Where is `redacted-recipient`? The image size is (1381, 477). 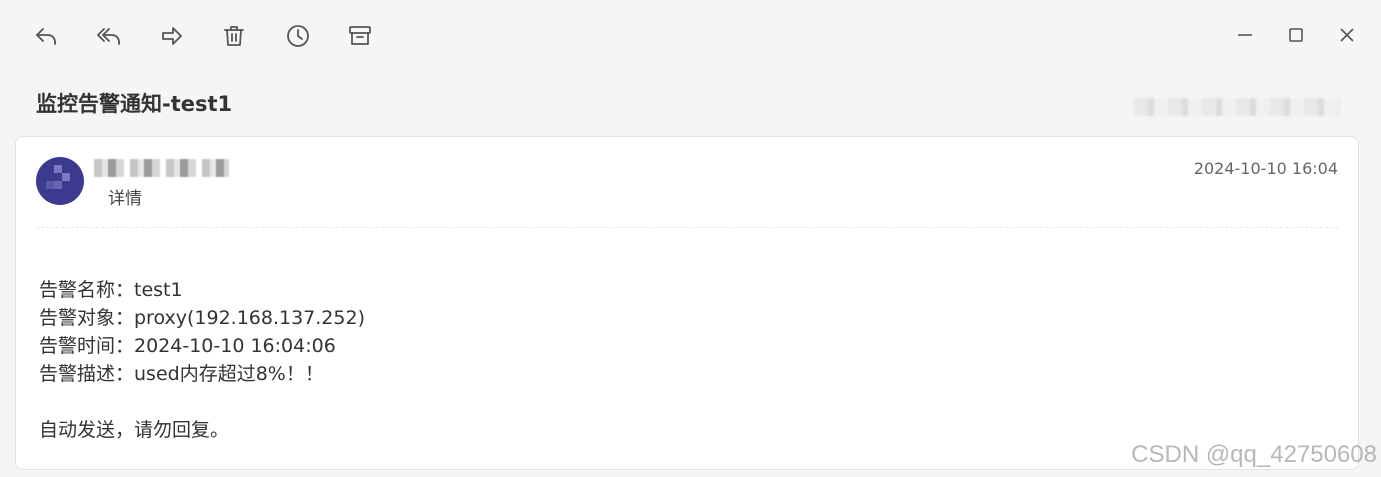
redacted-recipient is located at coordinates (1237, 107).